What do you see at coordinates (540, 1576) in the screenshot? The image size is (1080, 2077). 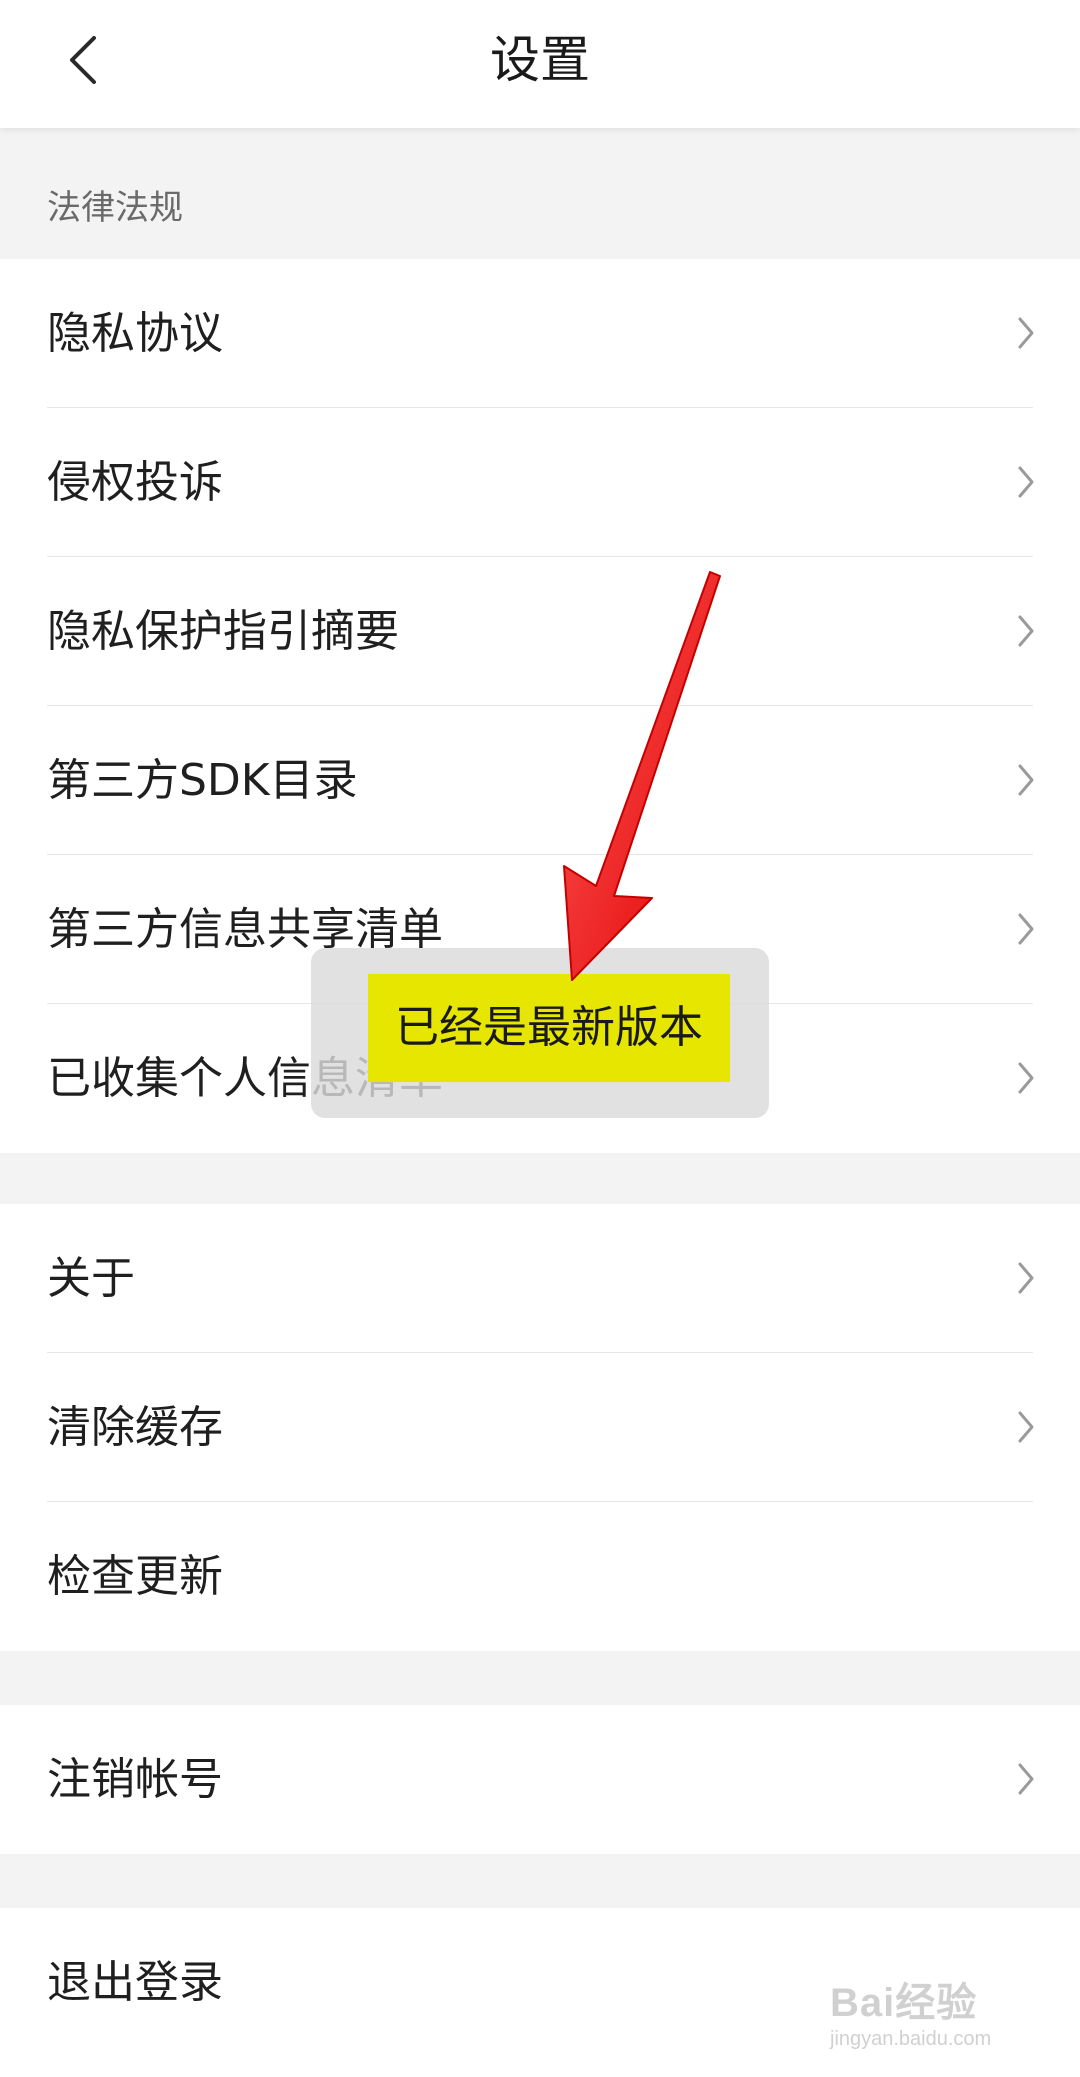 I see `settings-item-check-update: 检查更新` at bounding box center [540, 1576].